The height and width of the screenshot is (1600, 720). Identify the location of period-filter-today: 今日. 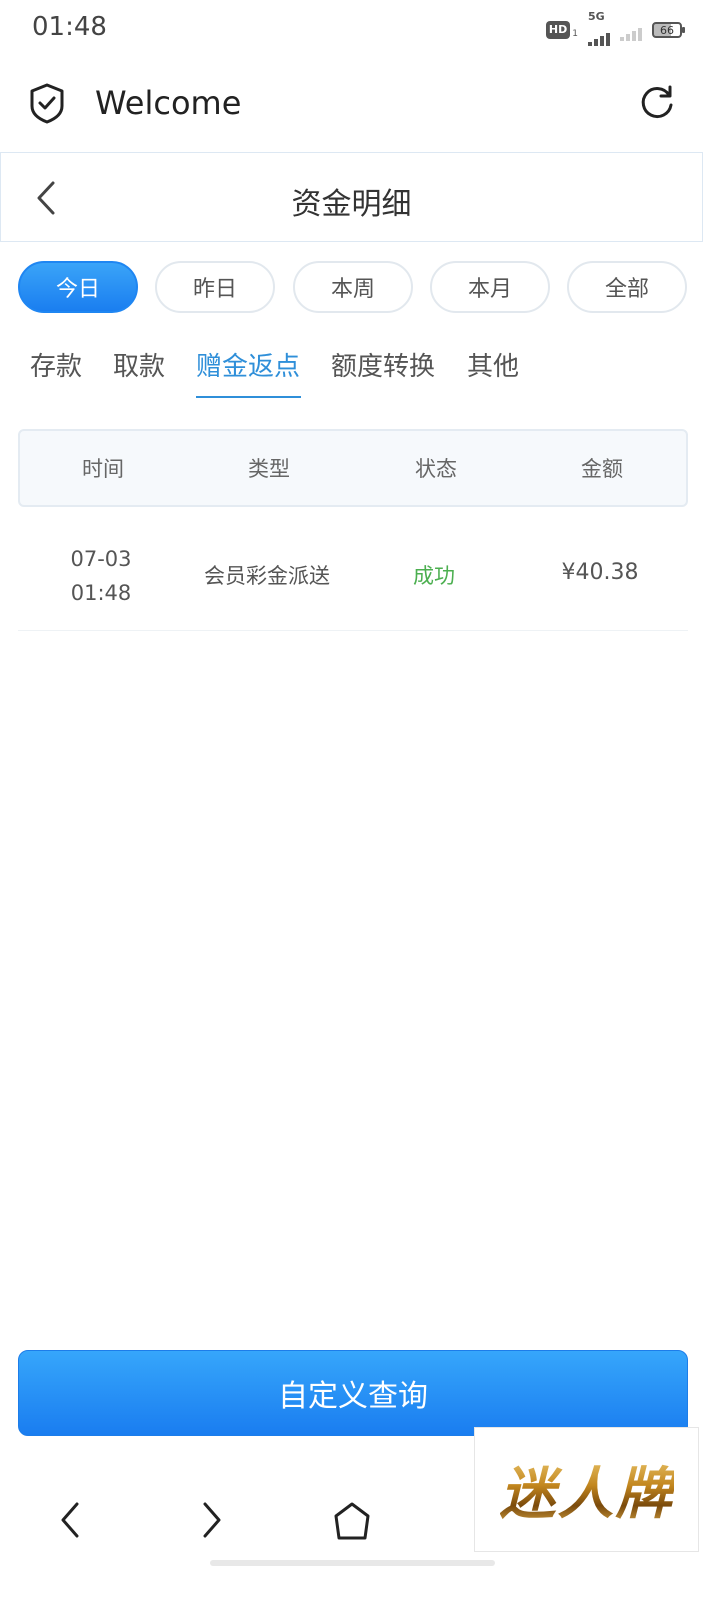
(78, 287).